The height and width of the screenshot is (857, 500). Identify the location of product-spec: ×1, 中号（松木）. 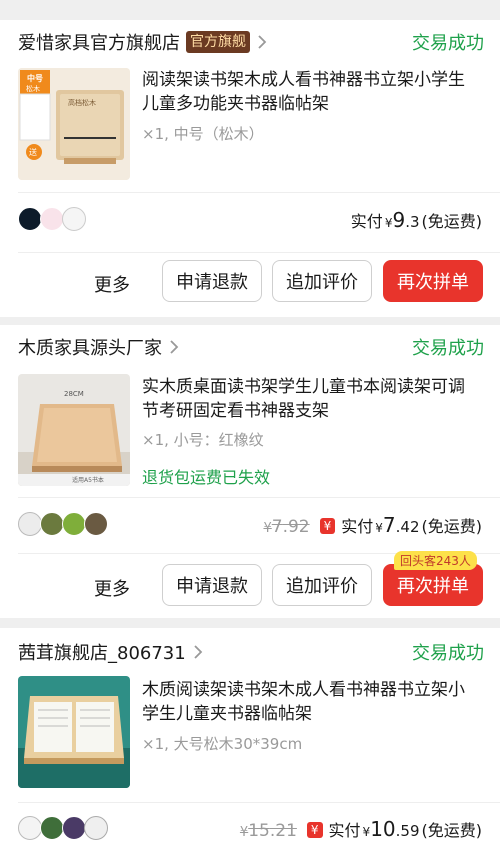
(203, 134).